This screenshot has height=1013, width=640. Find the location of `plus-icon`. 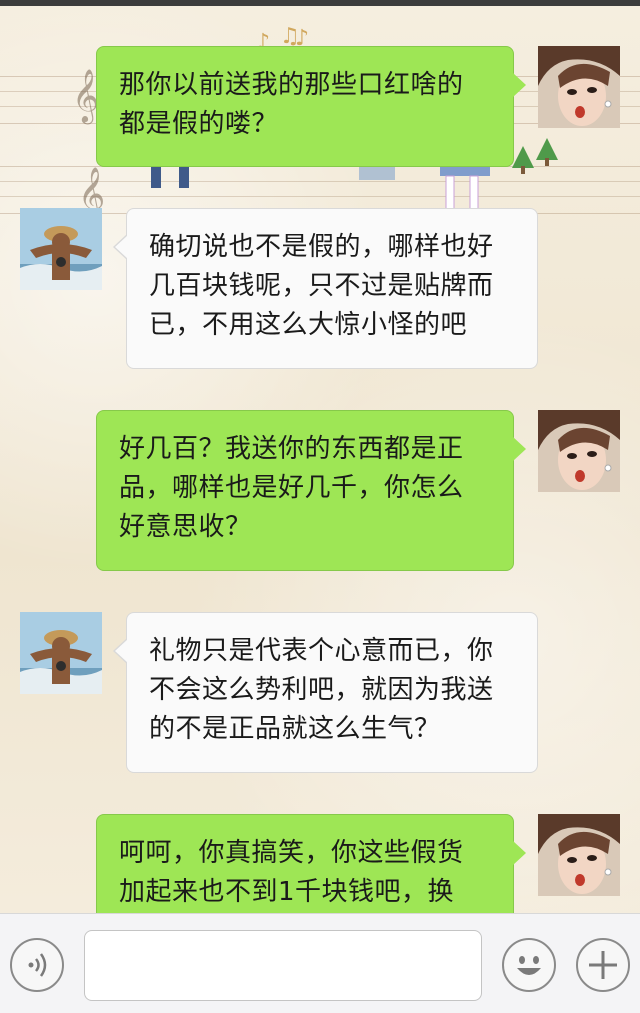

plus-icon is located at coordinates (603, 965).